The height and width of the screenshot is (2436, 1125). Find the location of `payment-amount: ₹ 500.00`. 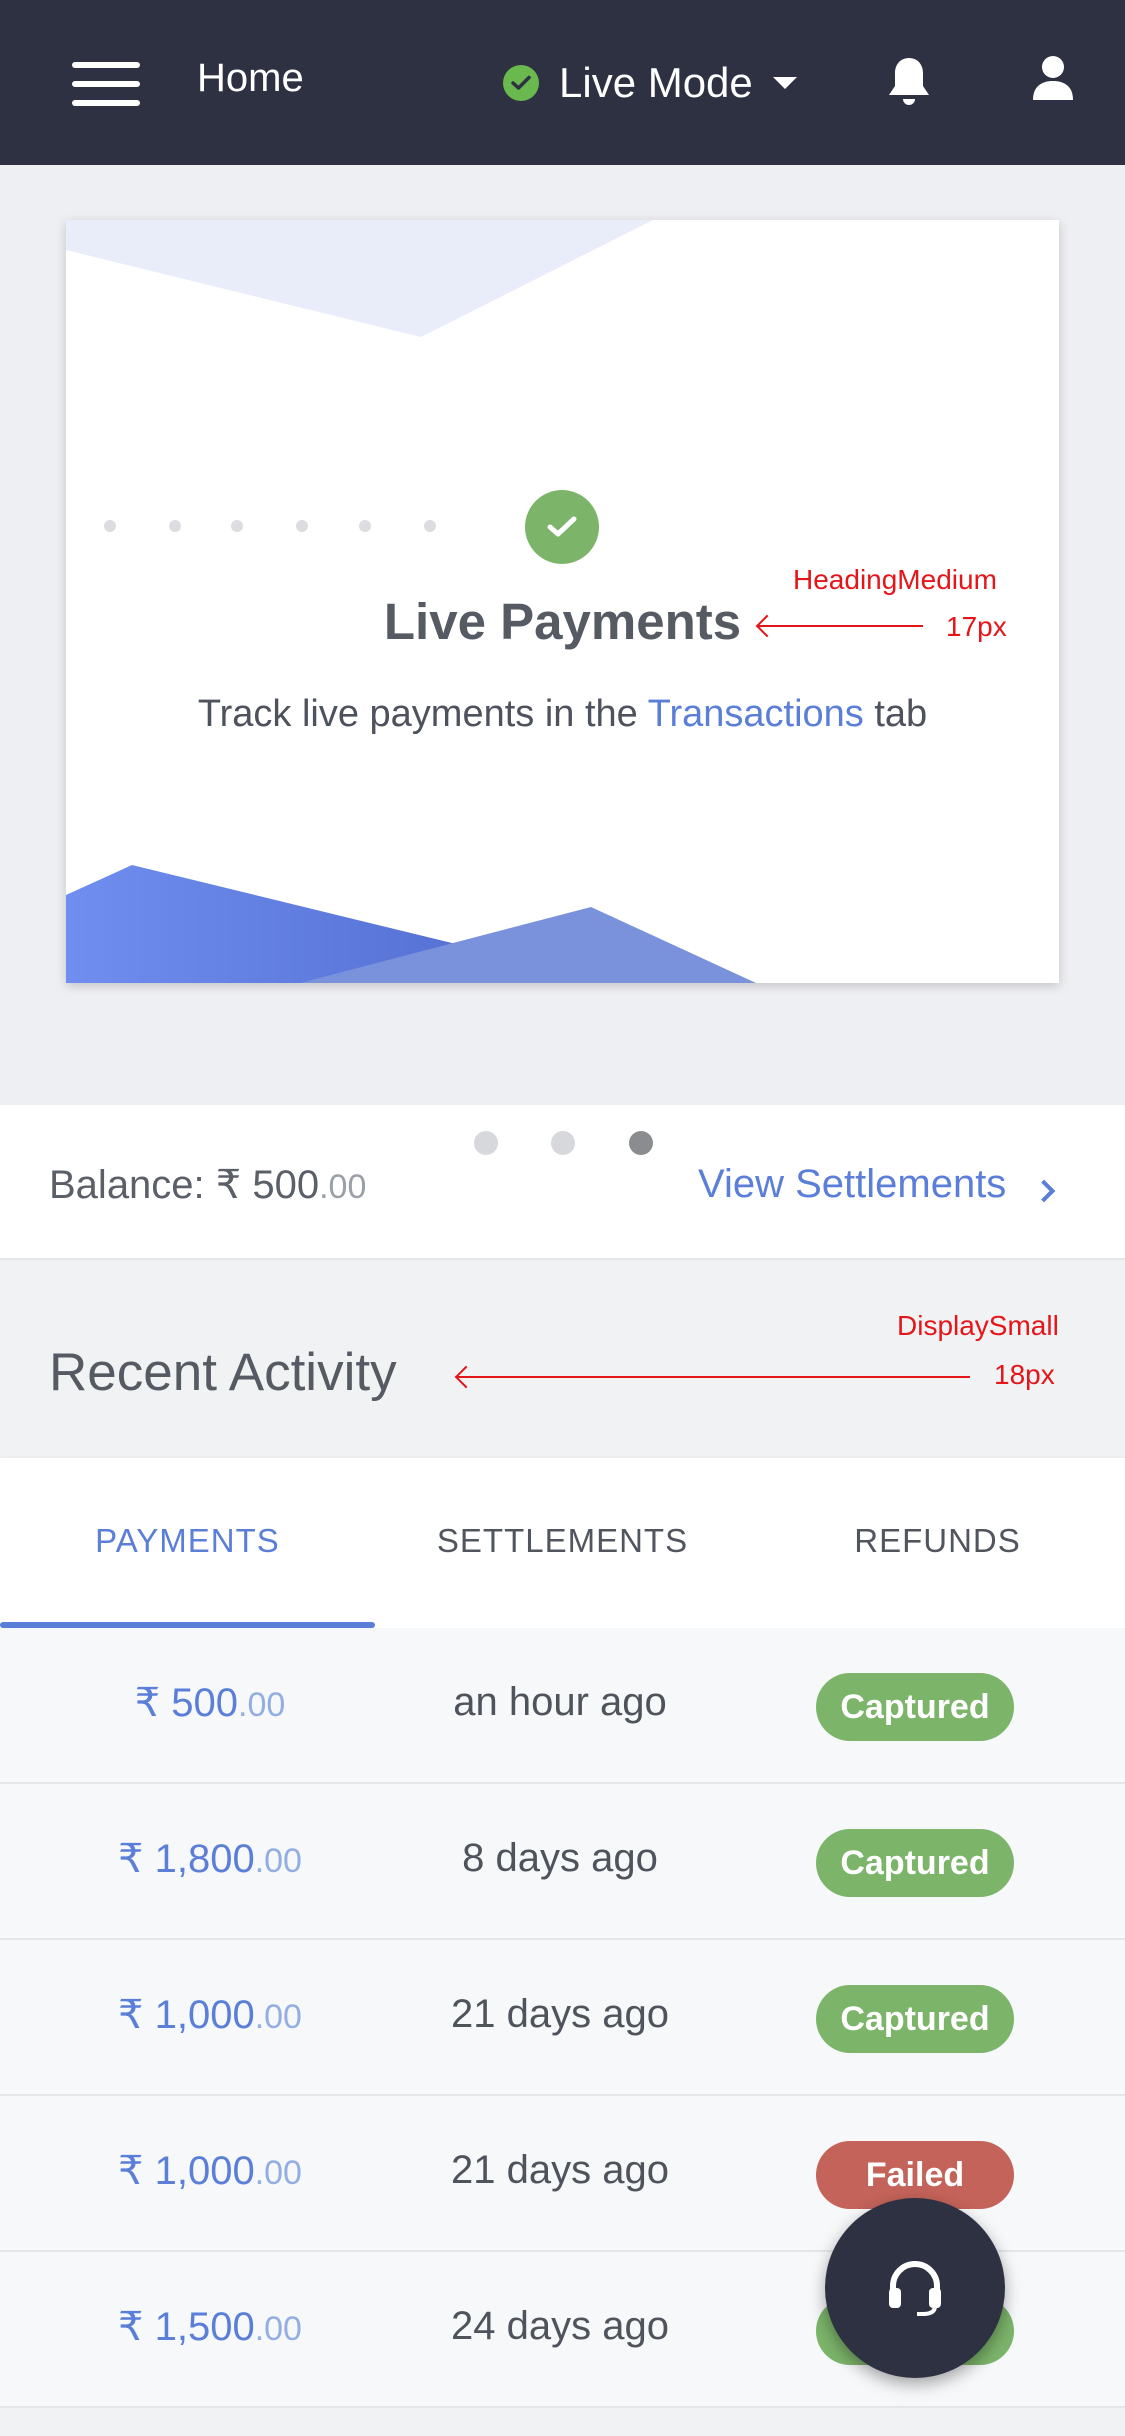

payment-amount: ₹ 500.00 is located at coordinates (210, 1703).